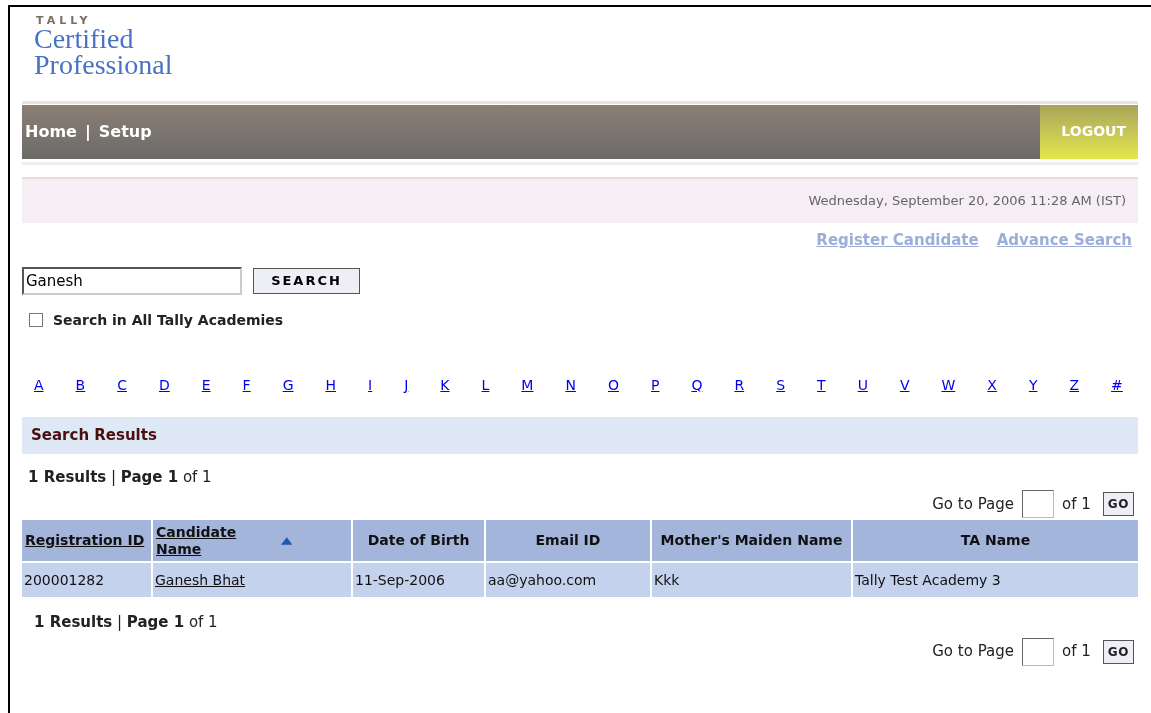 The height and width of the screenshot is (713, 1151). What do you see at coordinates (418, 540) in the screenshot?
I see `header-label: Date of Birth` at bounding box center [418, 540].